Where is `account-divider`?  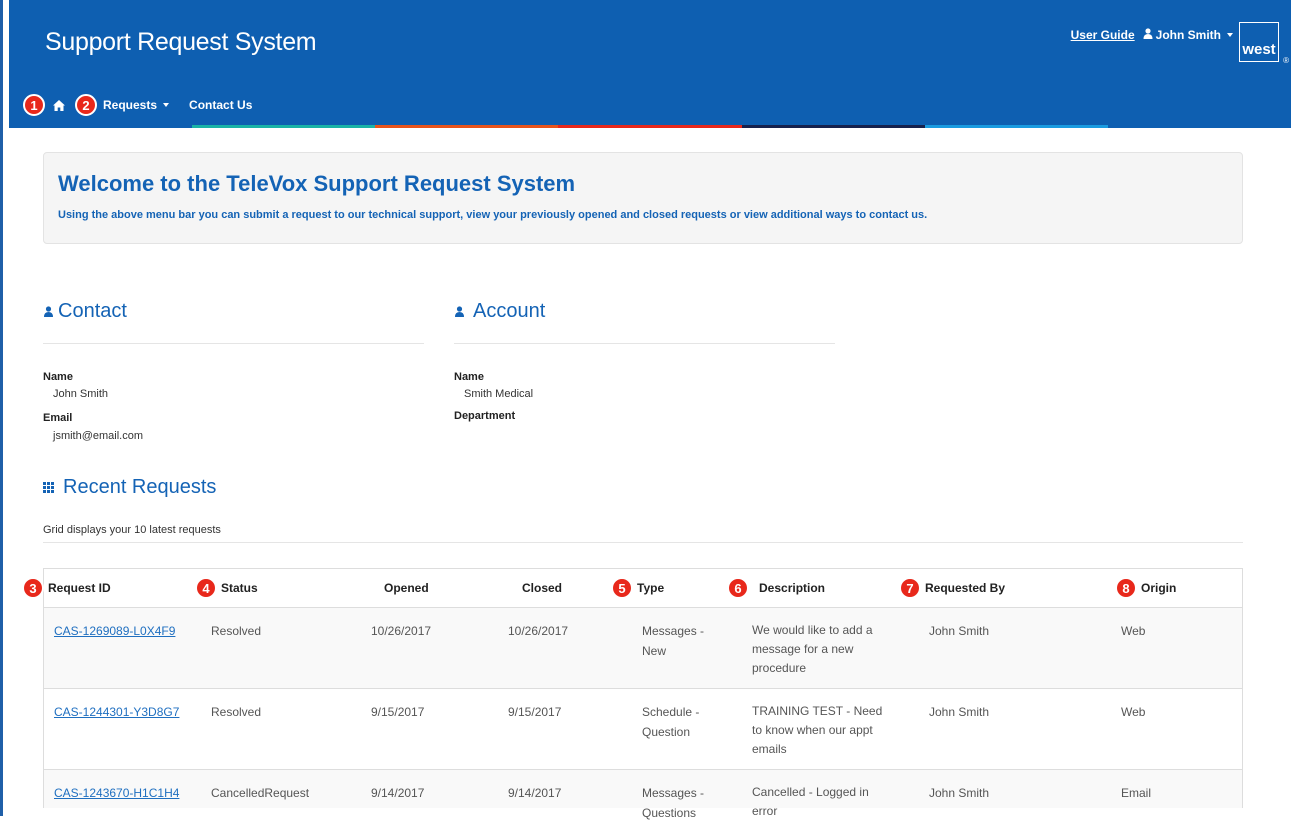 account-divider is located at coordinates (644, 343).